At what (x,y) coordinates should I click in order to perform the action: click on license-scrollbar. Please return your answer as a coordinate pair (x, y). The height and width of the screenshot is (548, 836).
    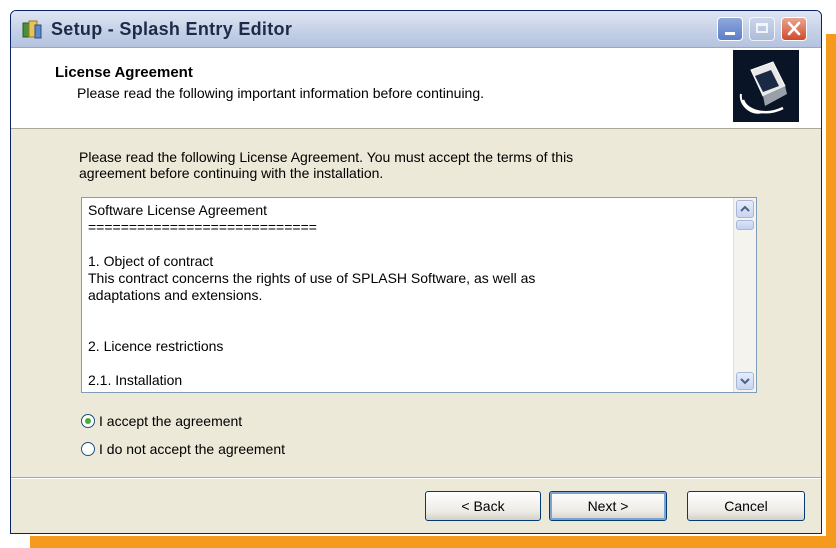
    Looking at the image, I should click on (744, 295).